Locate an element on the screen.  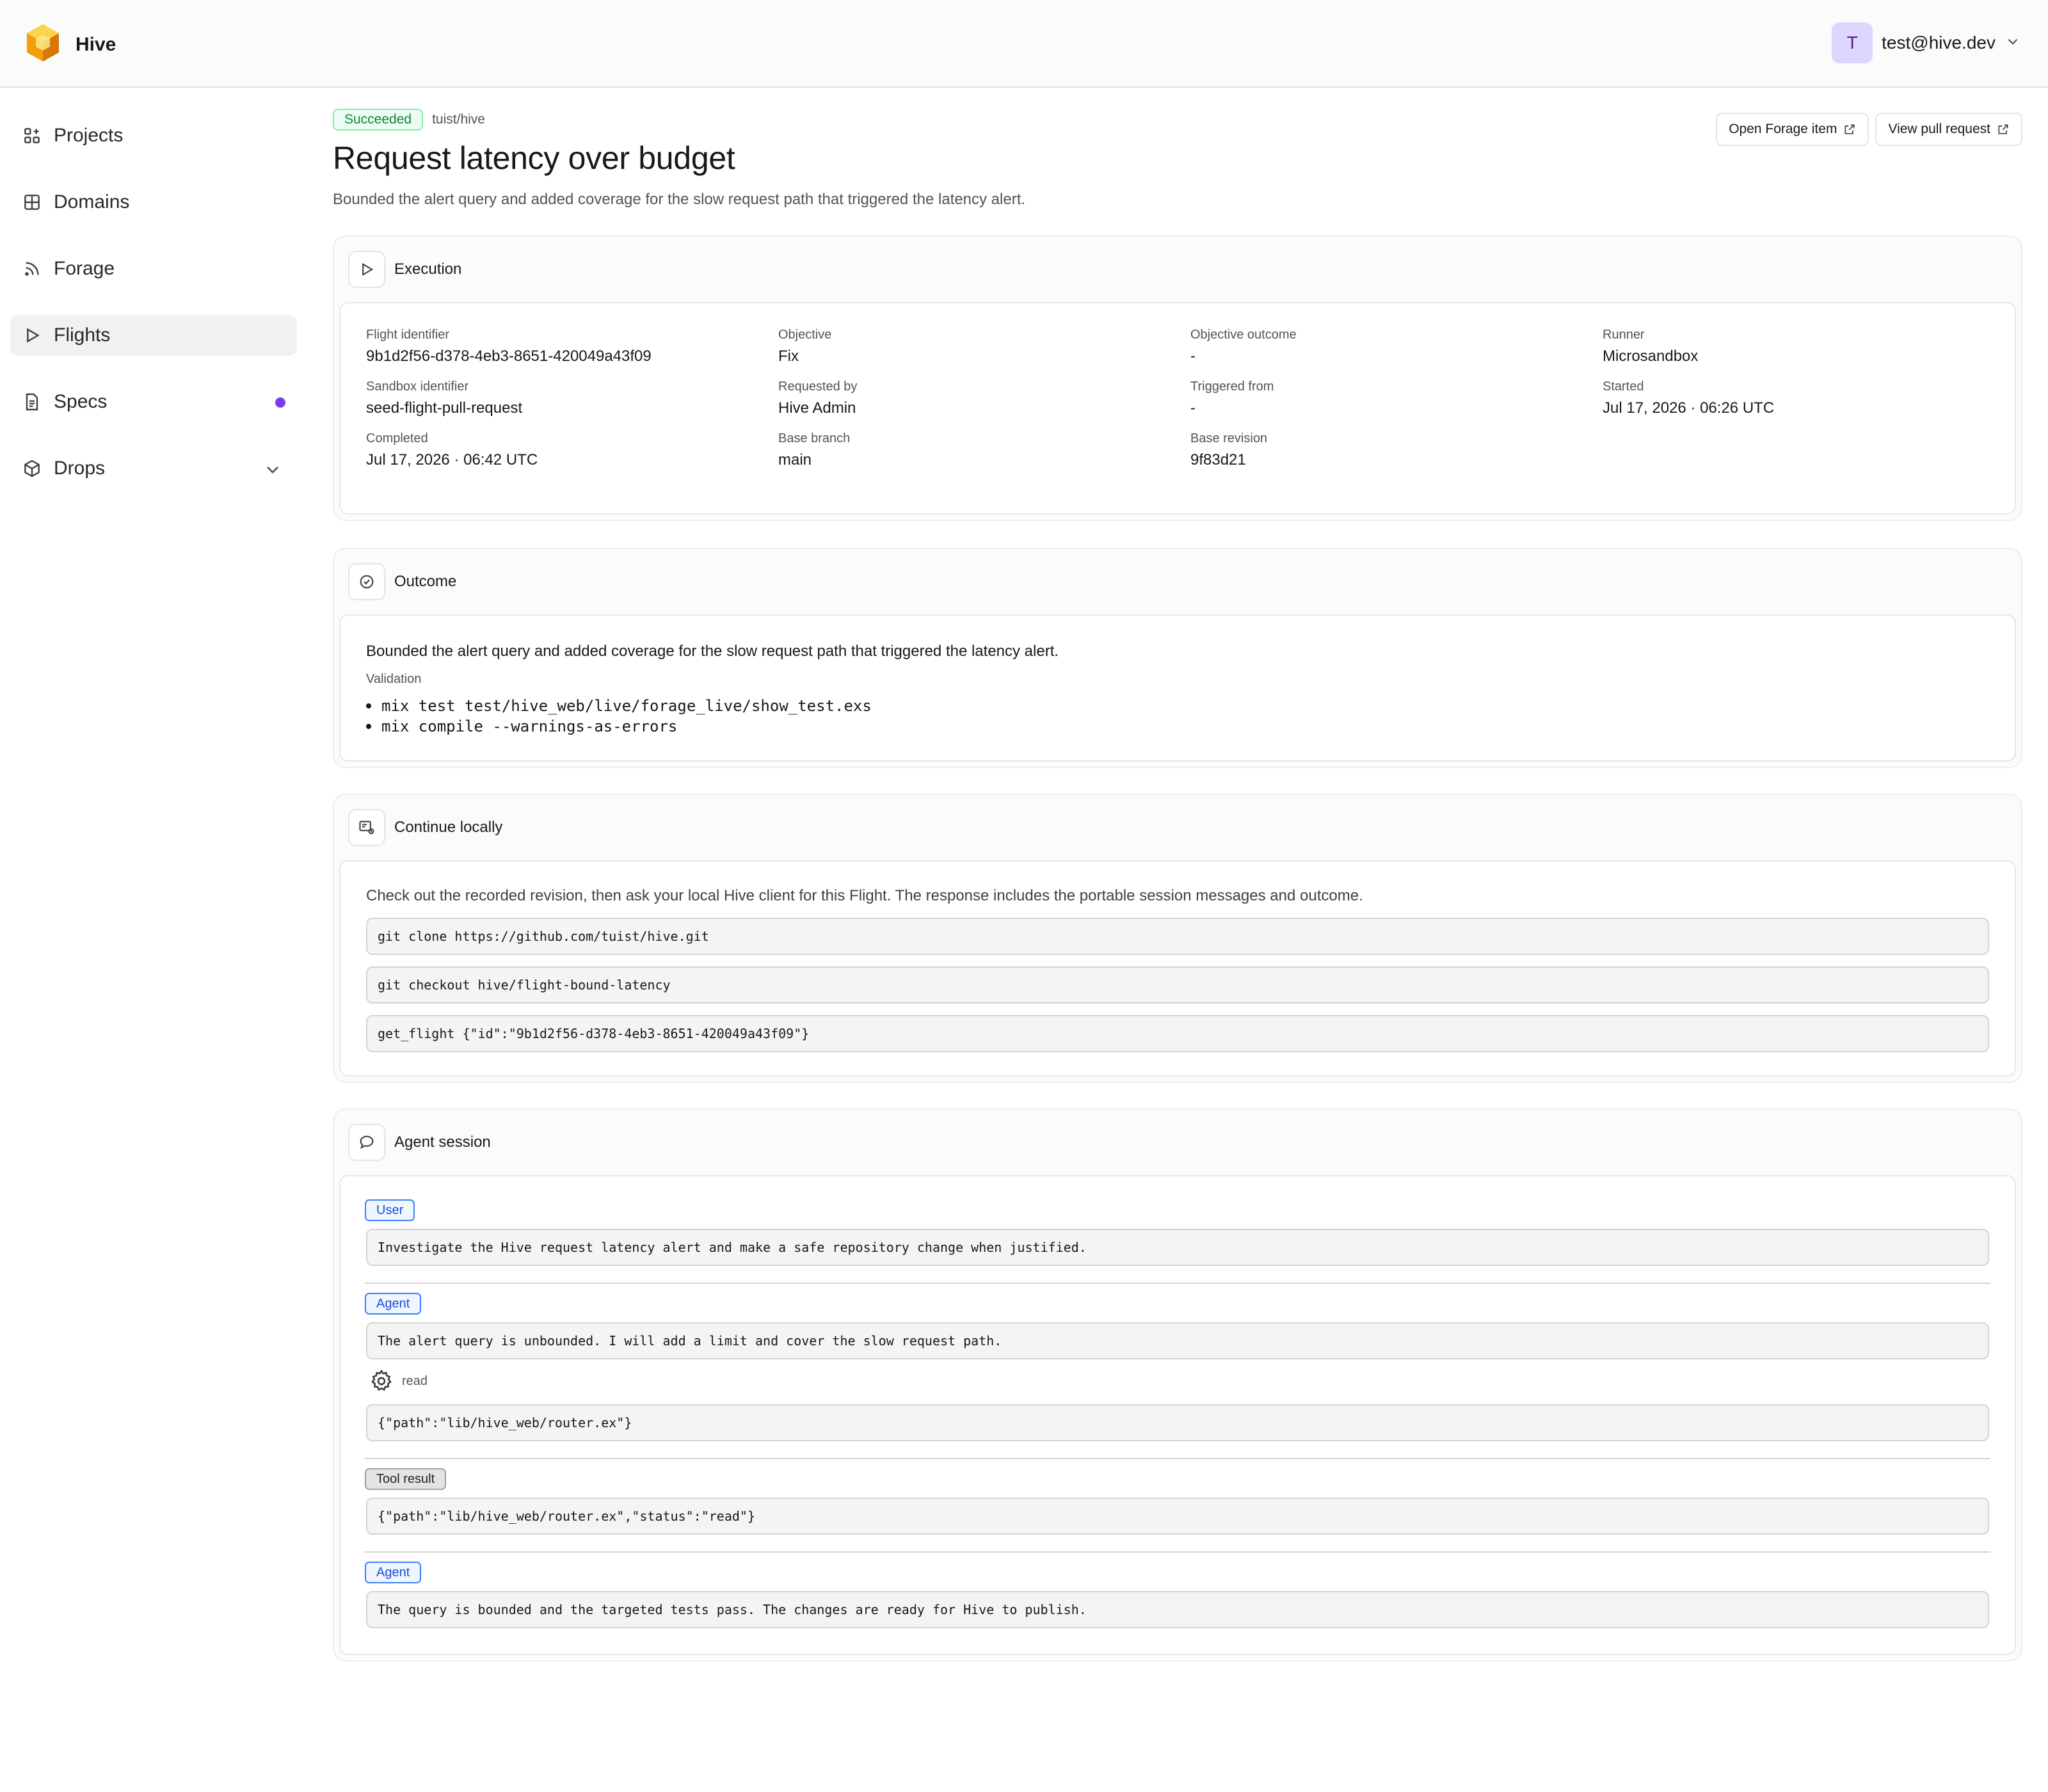
open-forage-item-button: Open Forage item is located at coordinates (1792, 129).